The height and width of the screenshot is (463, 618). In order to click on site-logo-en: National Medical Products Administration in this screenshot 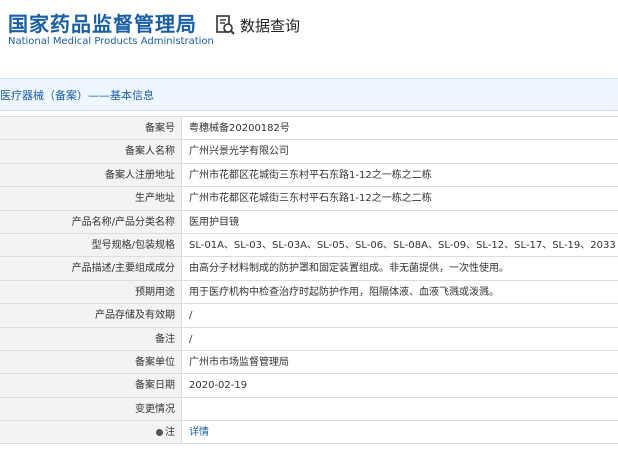, I will do `click(111, 41)`.